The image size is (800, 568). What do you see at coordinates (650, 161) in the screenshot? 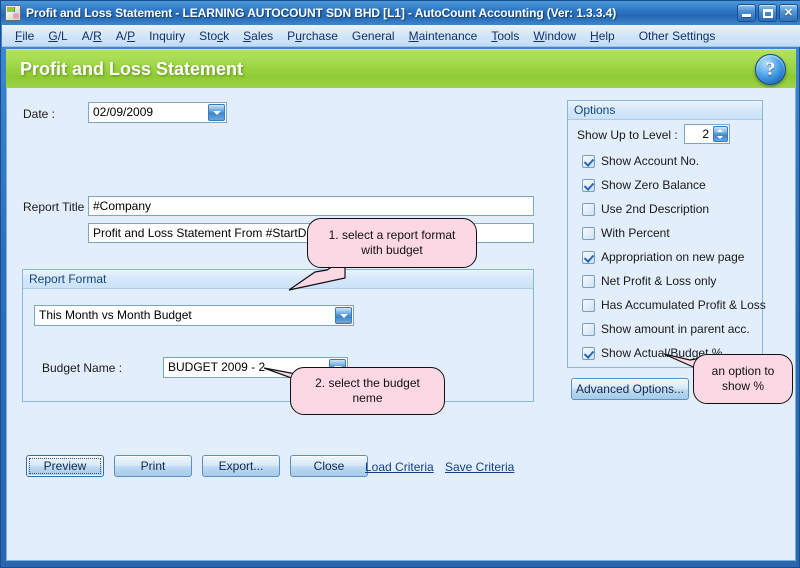
I see `option-label: Show Account No.` at bounding box center [650, 161].